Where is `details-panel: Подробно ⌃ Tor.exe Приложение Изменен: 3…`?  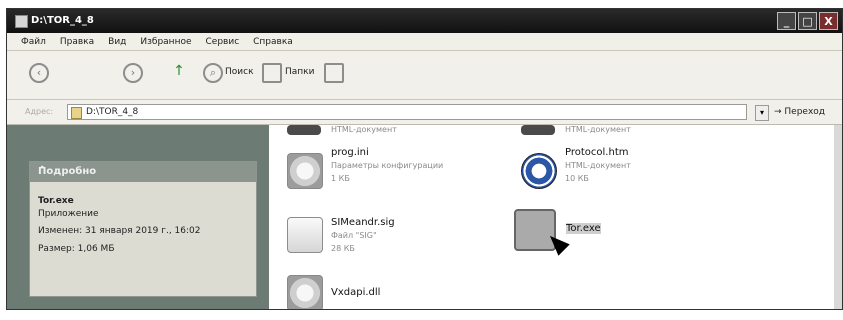 details-panel: Подробно ⌃ Tor.exe Приложение Изменен: 3… is located at coordinates (143, 229).